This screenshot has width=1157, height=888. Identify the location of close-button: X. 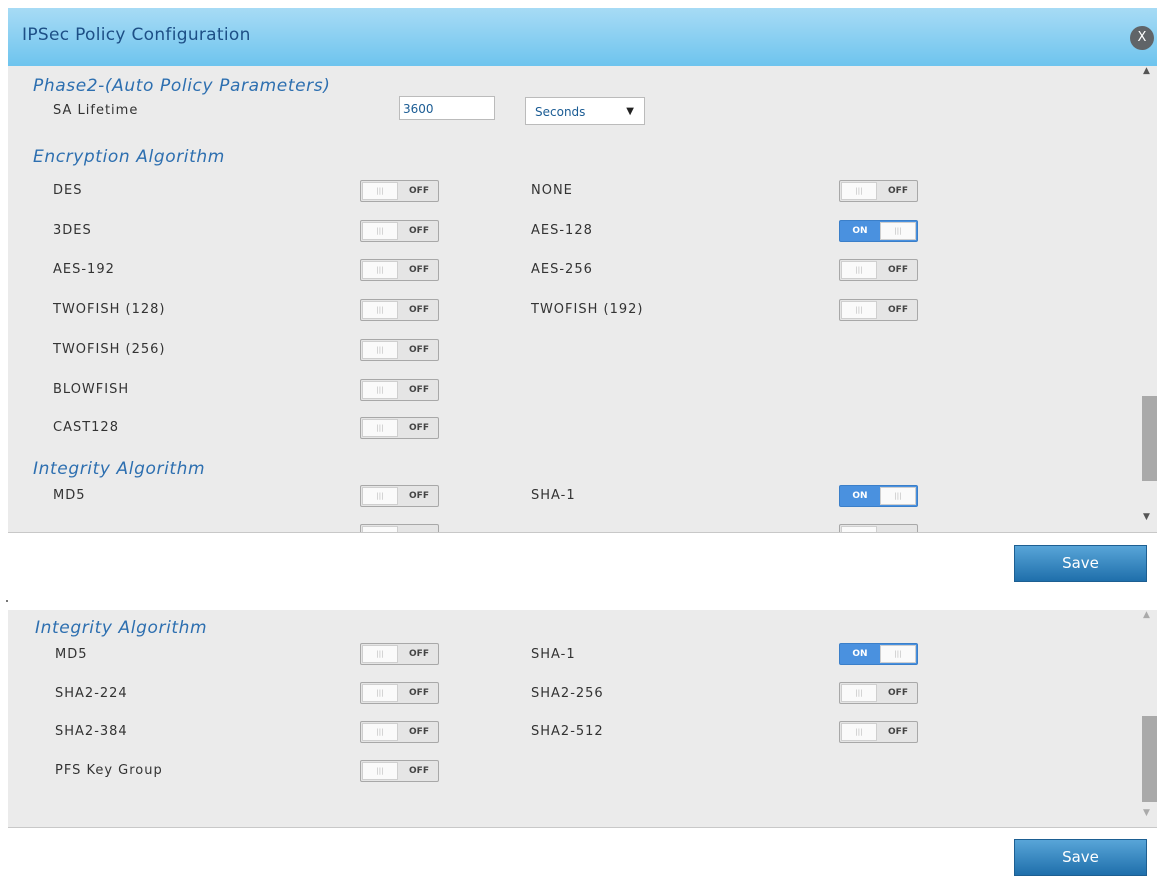
(1142, 38).